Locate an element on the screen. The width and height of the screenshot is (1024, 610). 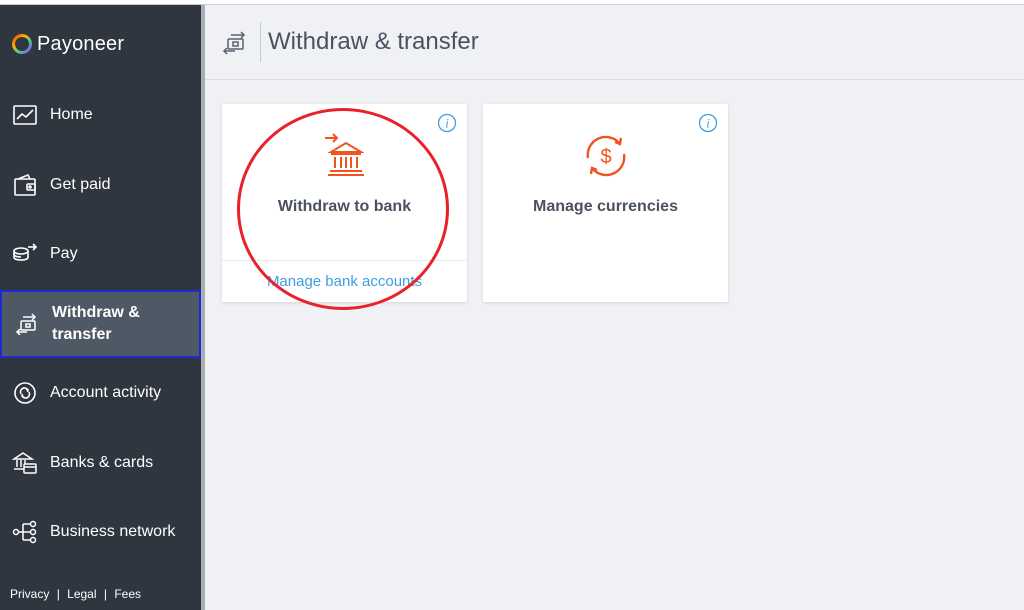
sidebar-item-label: Business network is located at coordinates (113, 531).